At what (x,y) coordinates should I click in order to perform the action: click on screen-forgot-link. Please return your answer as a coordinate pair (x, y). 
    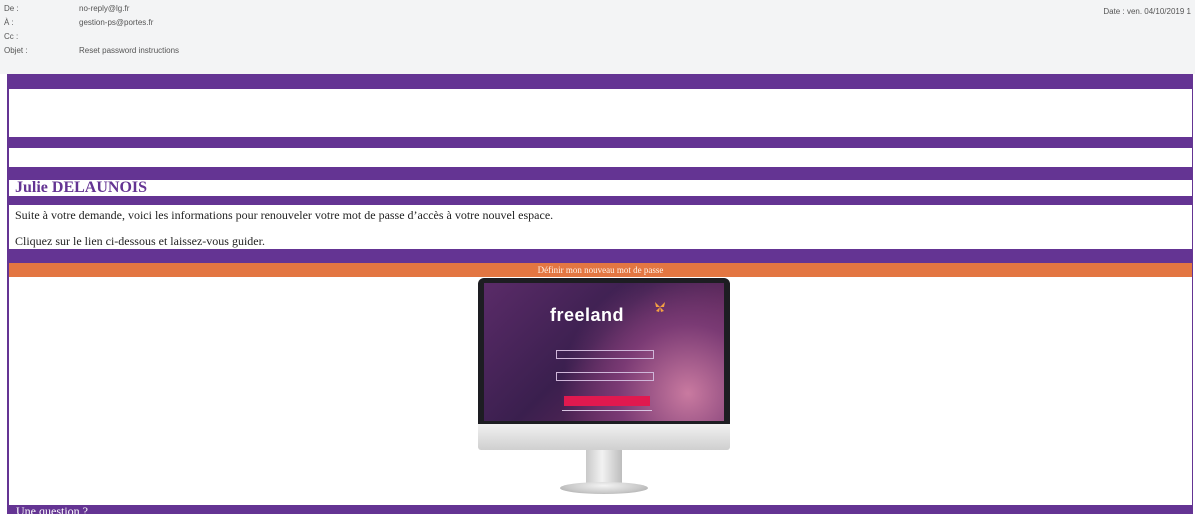
    Looking at the image, I should click on (607, 410).